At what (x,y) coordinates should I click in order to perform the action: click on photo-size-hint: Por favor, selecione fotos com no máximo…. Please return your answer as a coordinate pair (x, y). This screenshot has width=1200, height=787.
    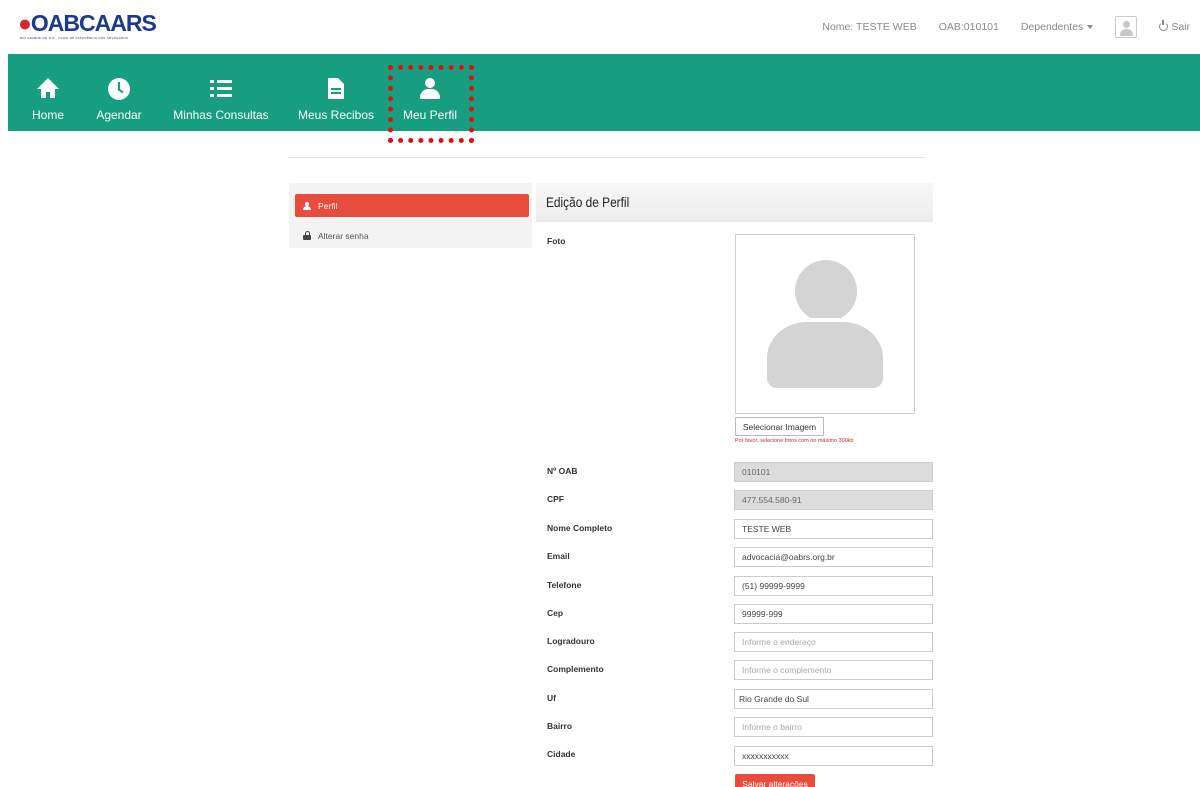
    Looking at the image, I should click on (794, 441).